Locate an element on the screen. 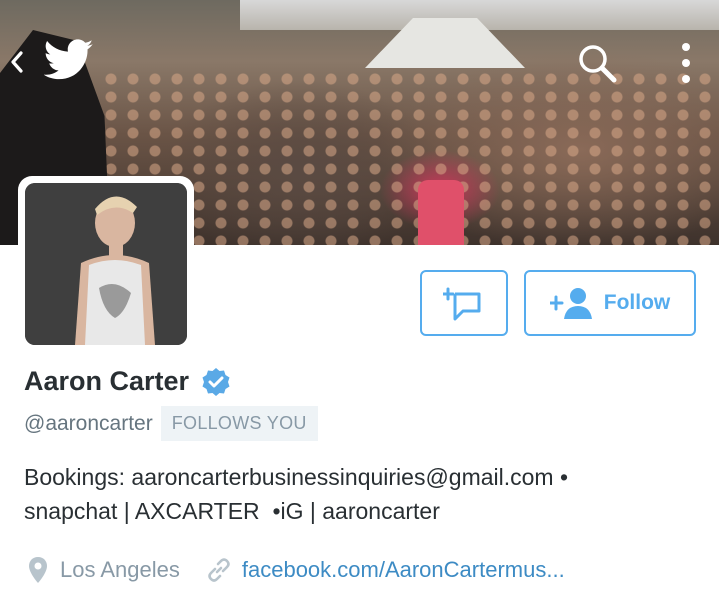 The height and width of the screenshot is (609, 719). handle-row: @aaroncarter FOLLOWS YOU is located at coordinates (171, 423).